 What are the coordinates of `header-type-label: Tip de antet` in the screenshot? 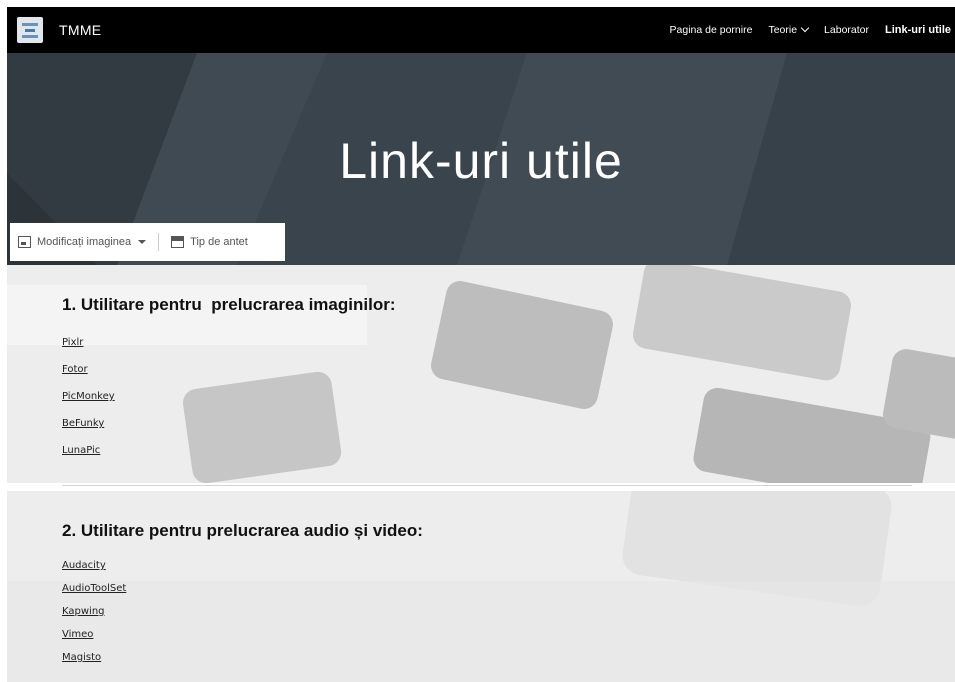 It's located at (219, 242).